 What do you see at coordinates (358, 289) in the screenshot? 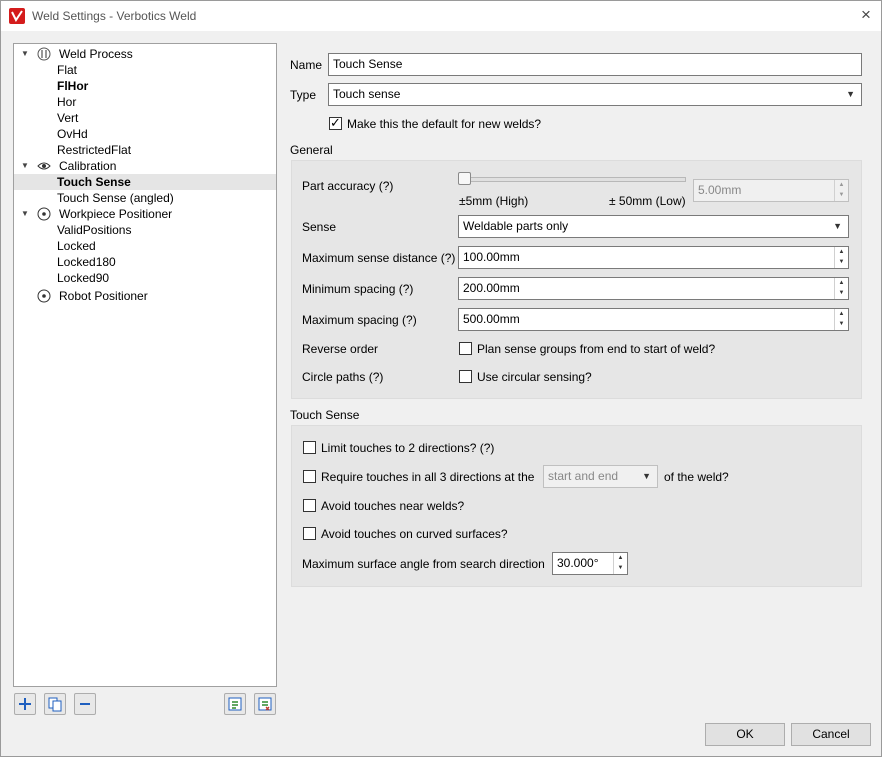
I see `min-spacing-label: Minimum spacing (?)` at bounding box center [358, 289].